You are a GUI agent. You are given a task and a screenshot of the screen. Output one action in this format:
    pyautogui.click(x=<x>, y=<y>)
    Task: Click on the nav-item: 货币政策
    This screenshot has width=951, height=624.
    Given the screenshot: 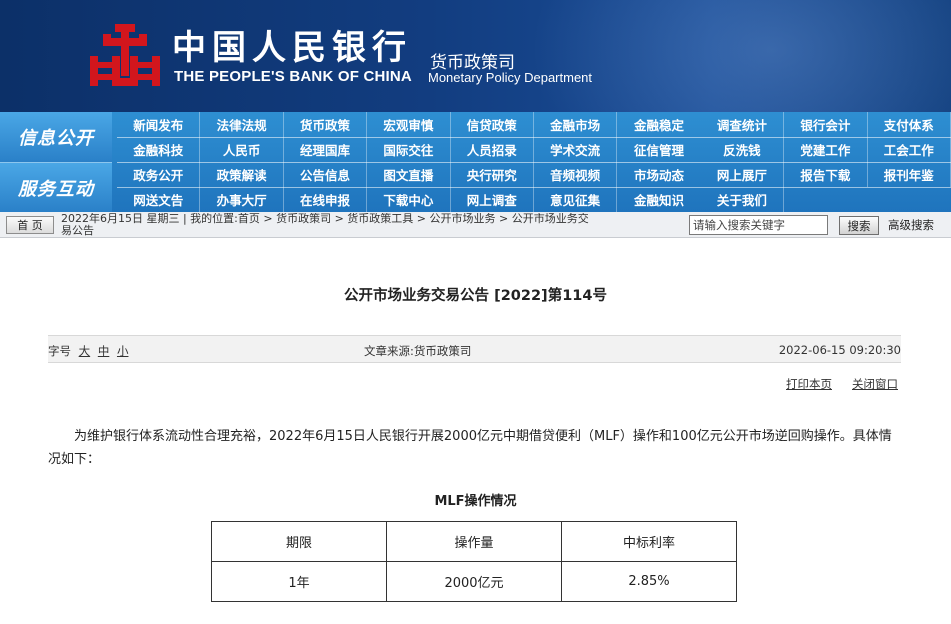 What is the action you would take?
    pyautogui.click(x=326, y=124)
    